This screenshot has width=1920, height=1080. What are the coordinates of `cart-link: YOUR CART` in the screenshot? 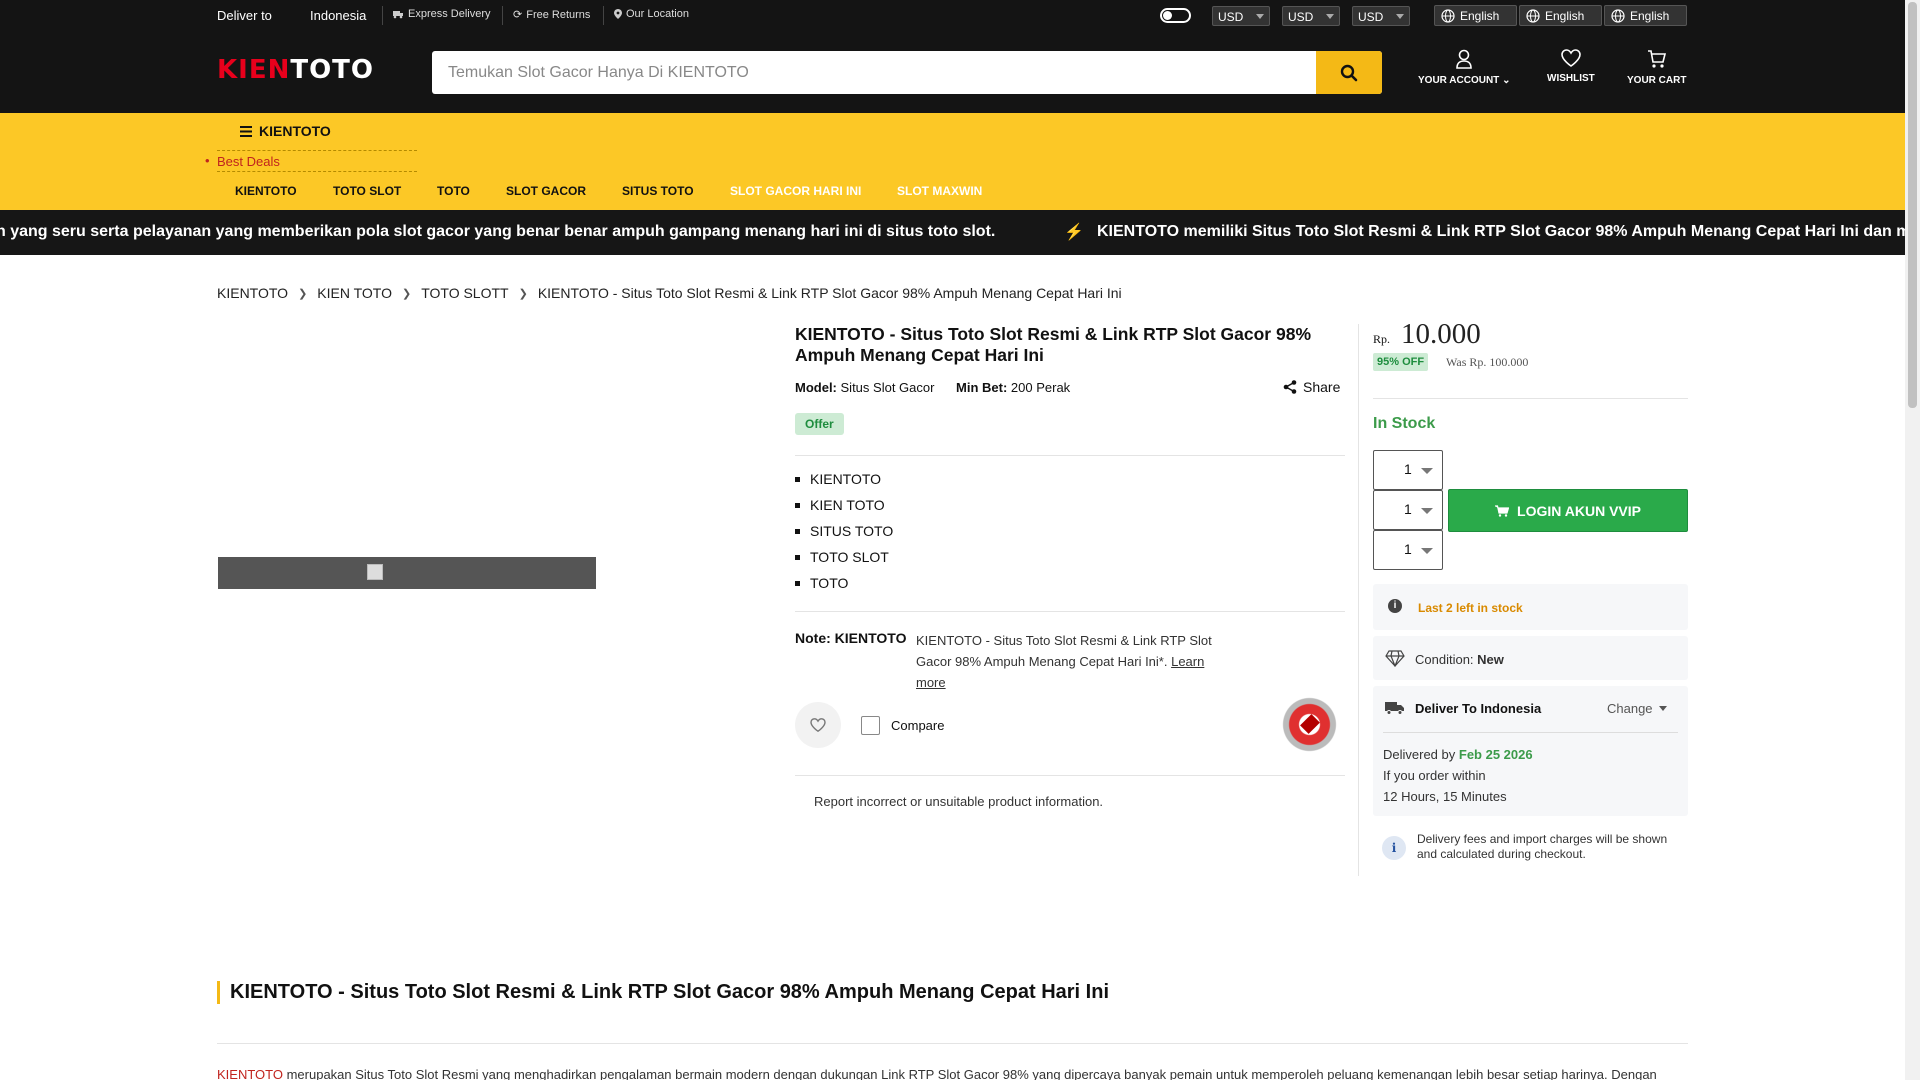 It's located at (1656, 67).